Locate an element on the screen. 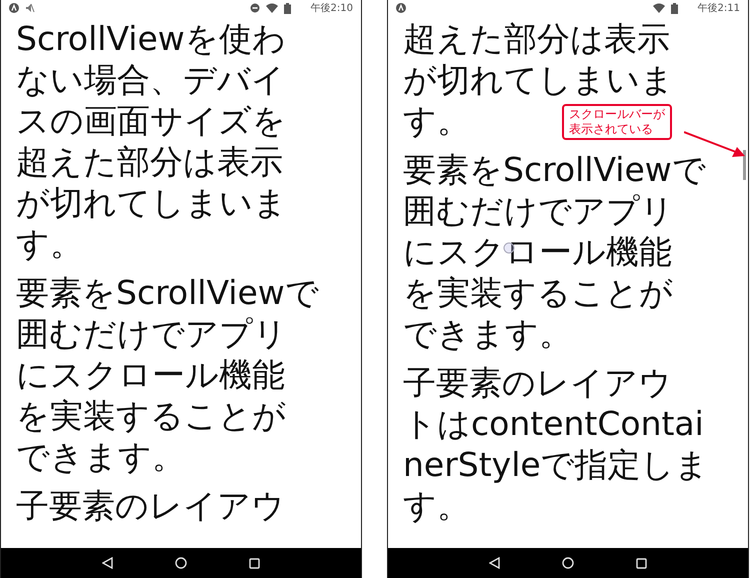  status-time: 午後2:10 is located at coordinates (331, 8).